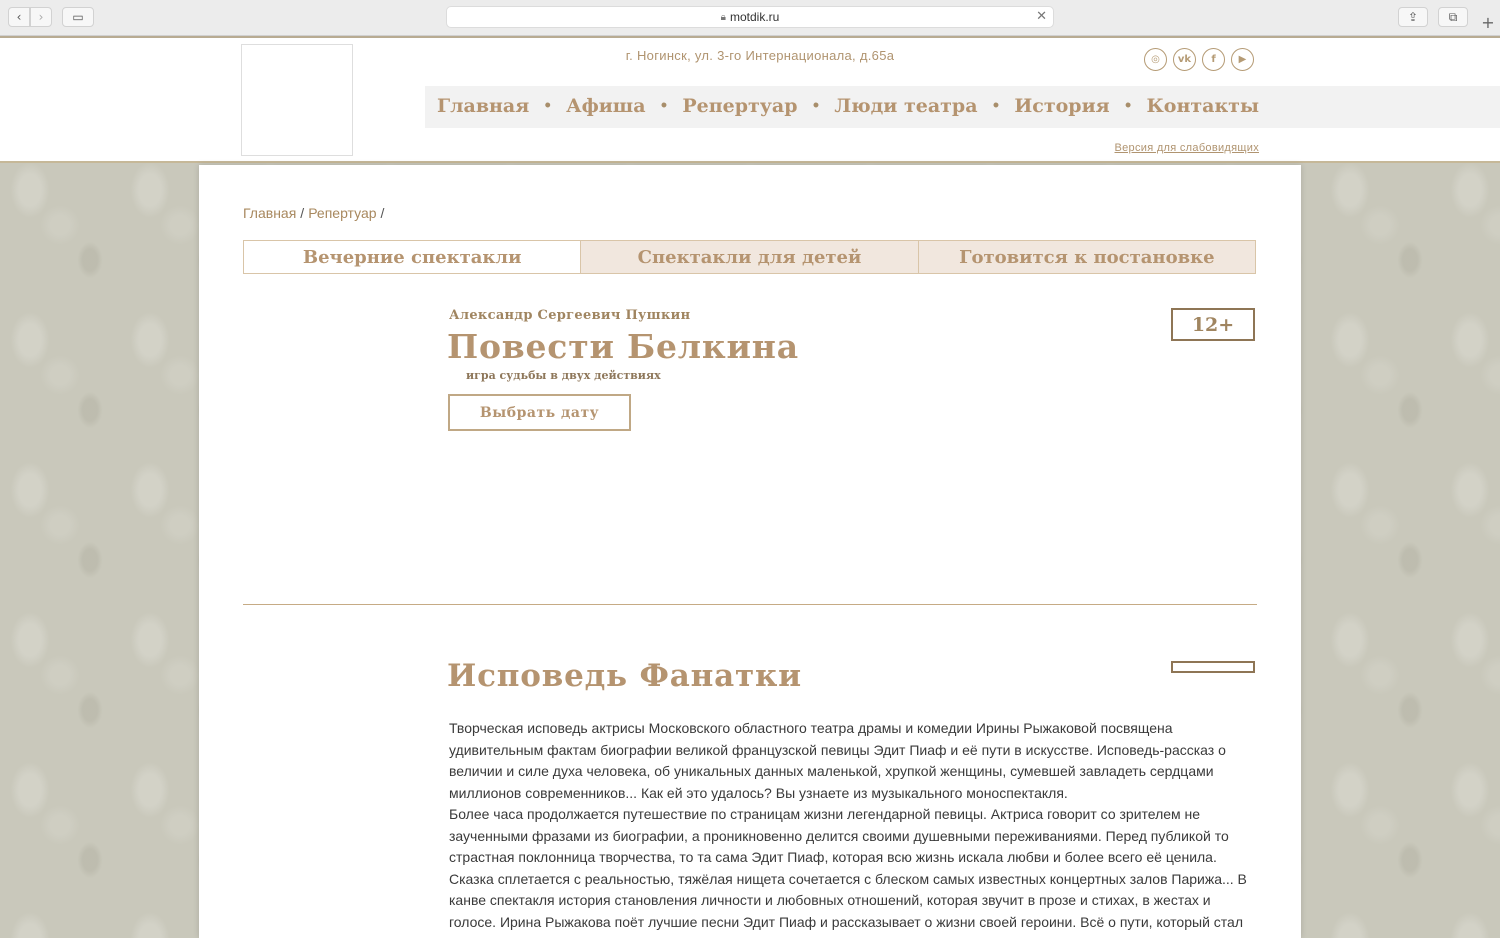 Image resolution: width=1500 pixels, height=938 pixels. I want to click on address-bar: 🔒︎ motdik.ru ✕, so click(750, 17).